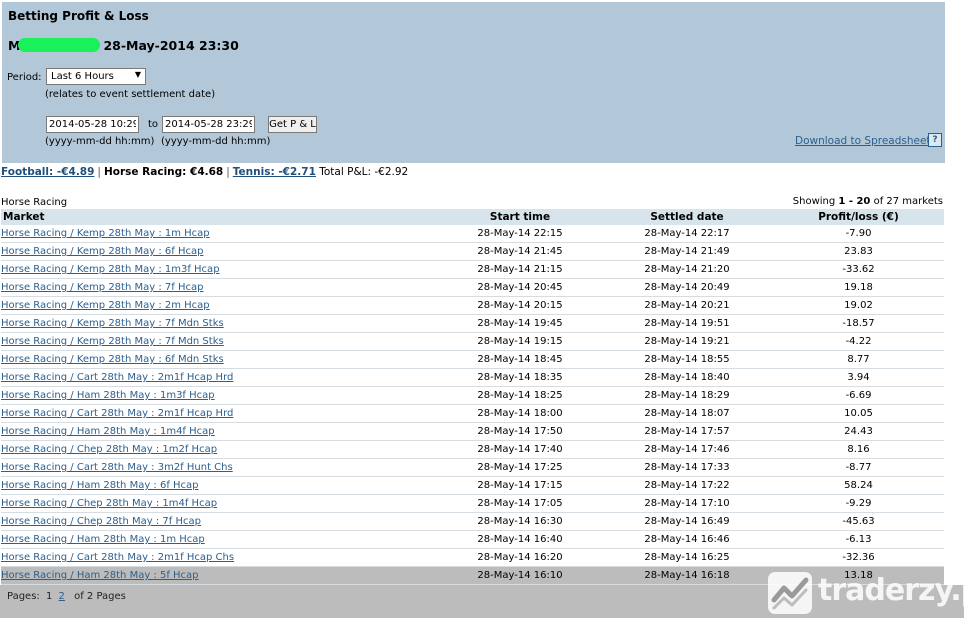 The width and height of the screenshot is (964, 618). Describe the element at coordinates (102, 287) in the screenshot. I see `market-link: Horse Racing / Kemp 28th May : 7f Hcap` at that location.